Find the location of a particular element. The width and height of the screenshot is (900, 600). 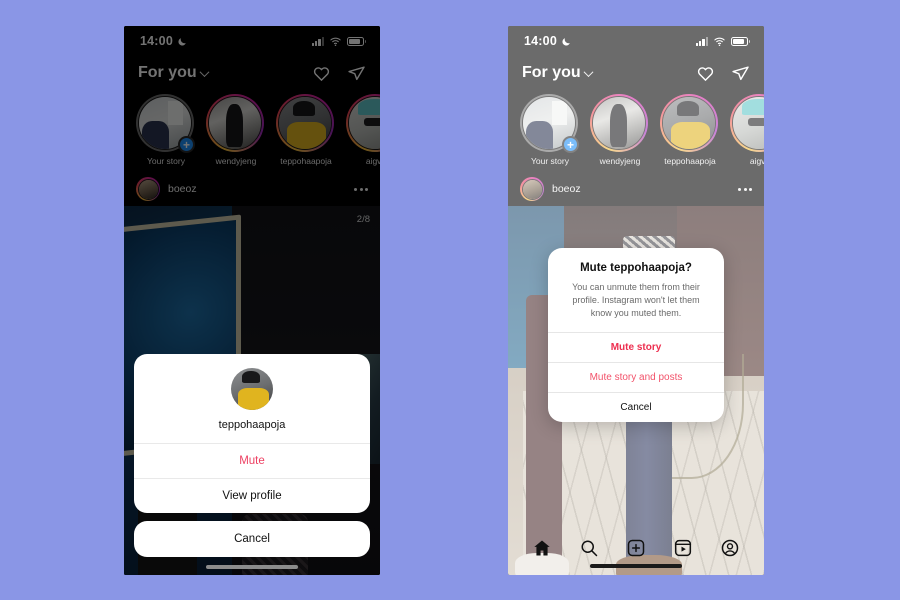

action-sheet-card: teppohaapoja Mute View profile is located at coordinates (252, 433).